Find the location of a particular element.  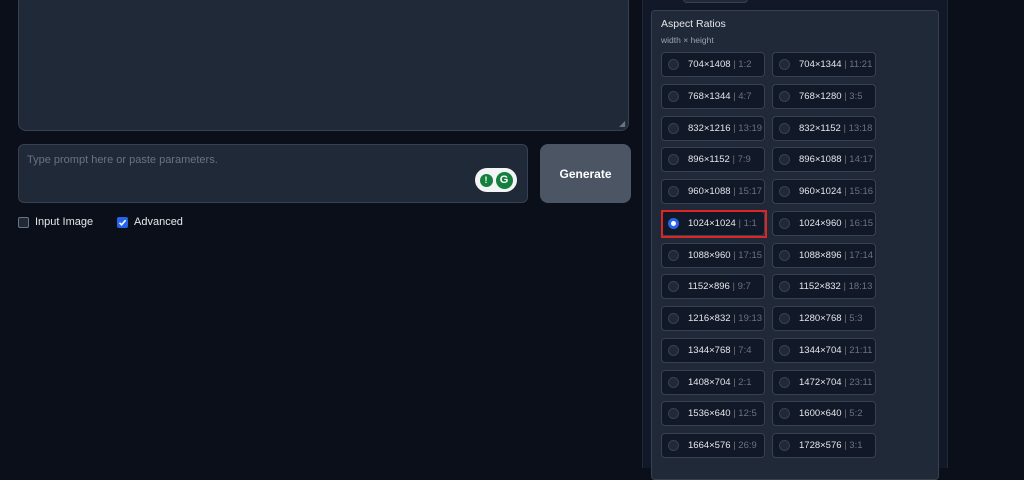

aspect-option-text: 1344×768 | 7:4 is located at coordinates (720, 350).